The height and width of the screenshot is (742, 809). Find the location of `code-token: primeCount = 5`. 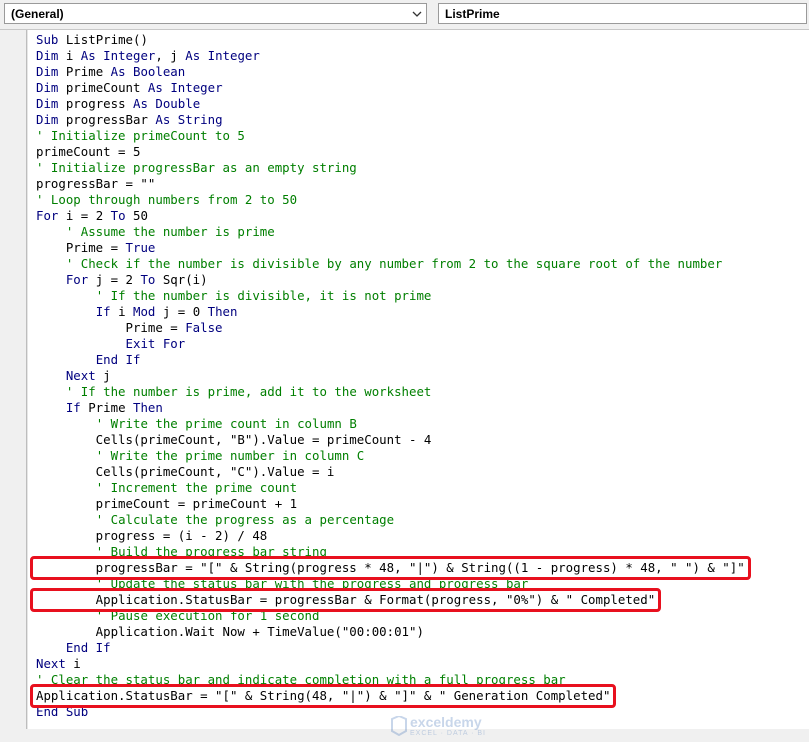

code-token: primeCount = 5 is located at coordinates (88, 151).